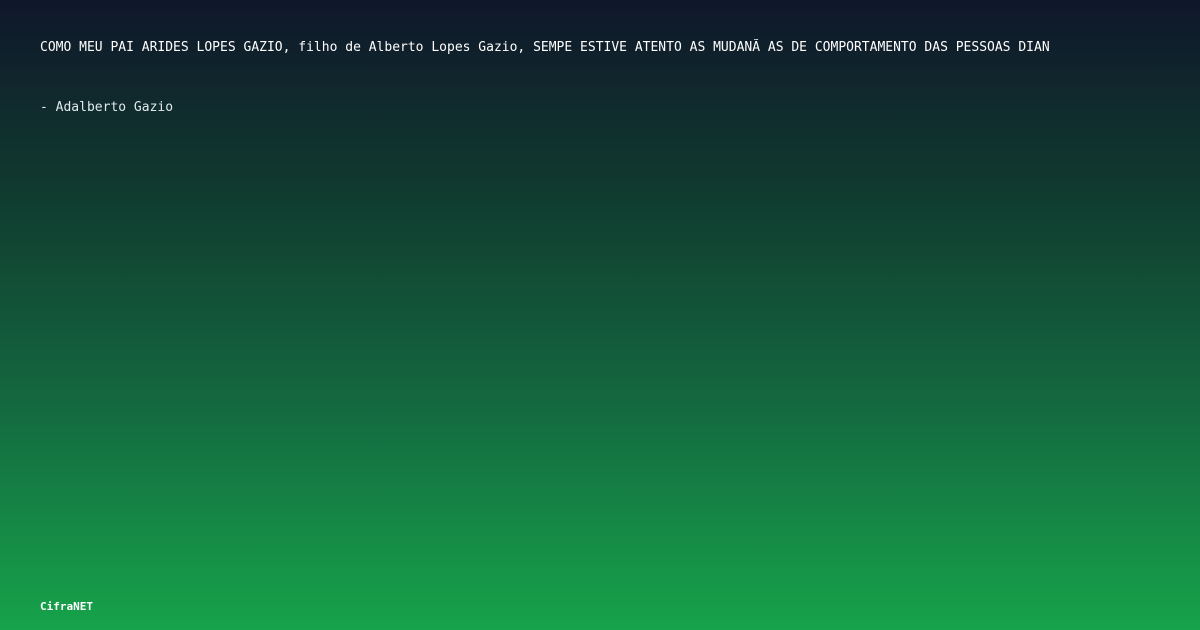 The width and height of the screenshot is (1200, 630). I want to click on brand-logo-text: CifraNET, so click(66, 606).